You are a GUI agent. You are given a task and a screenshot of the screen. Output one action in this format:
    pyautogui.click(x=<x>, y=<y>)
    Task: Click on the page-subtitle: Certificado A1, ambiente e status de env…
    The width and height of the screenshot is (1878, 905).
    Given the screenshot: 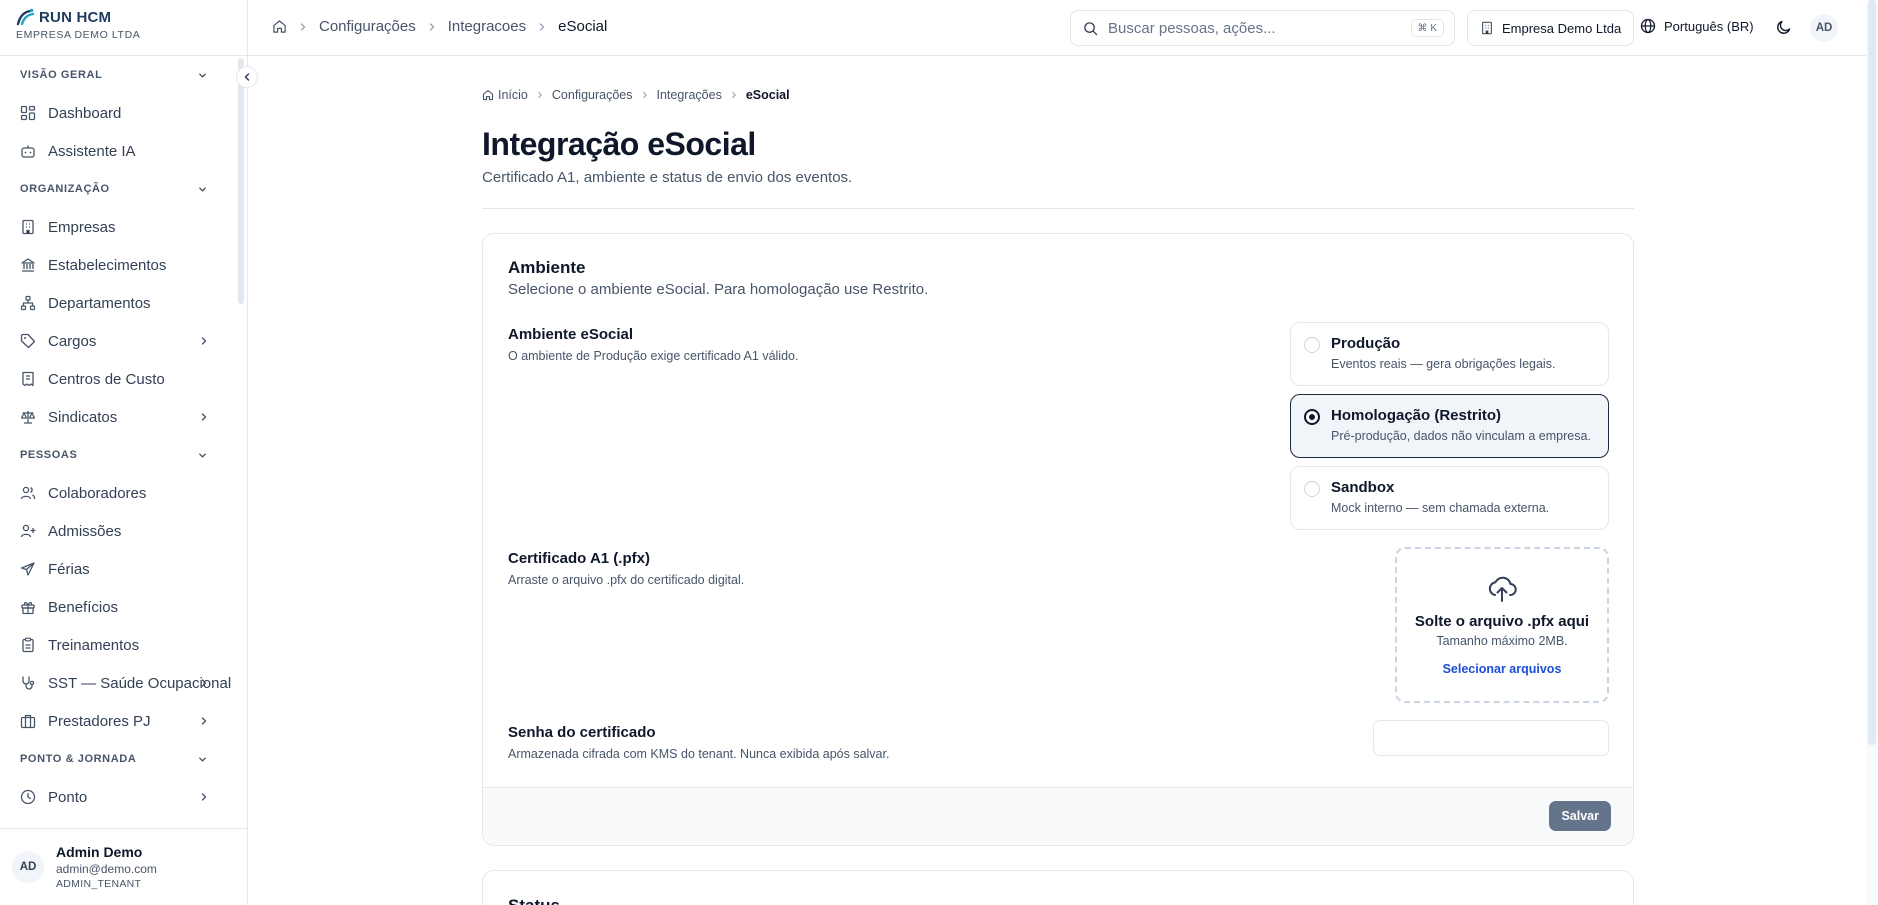 What is the action you would take?
    pyautogui.click(x=667, y=177)
    